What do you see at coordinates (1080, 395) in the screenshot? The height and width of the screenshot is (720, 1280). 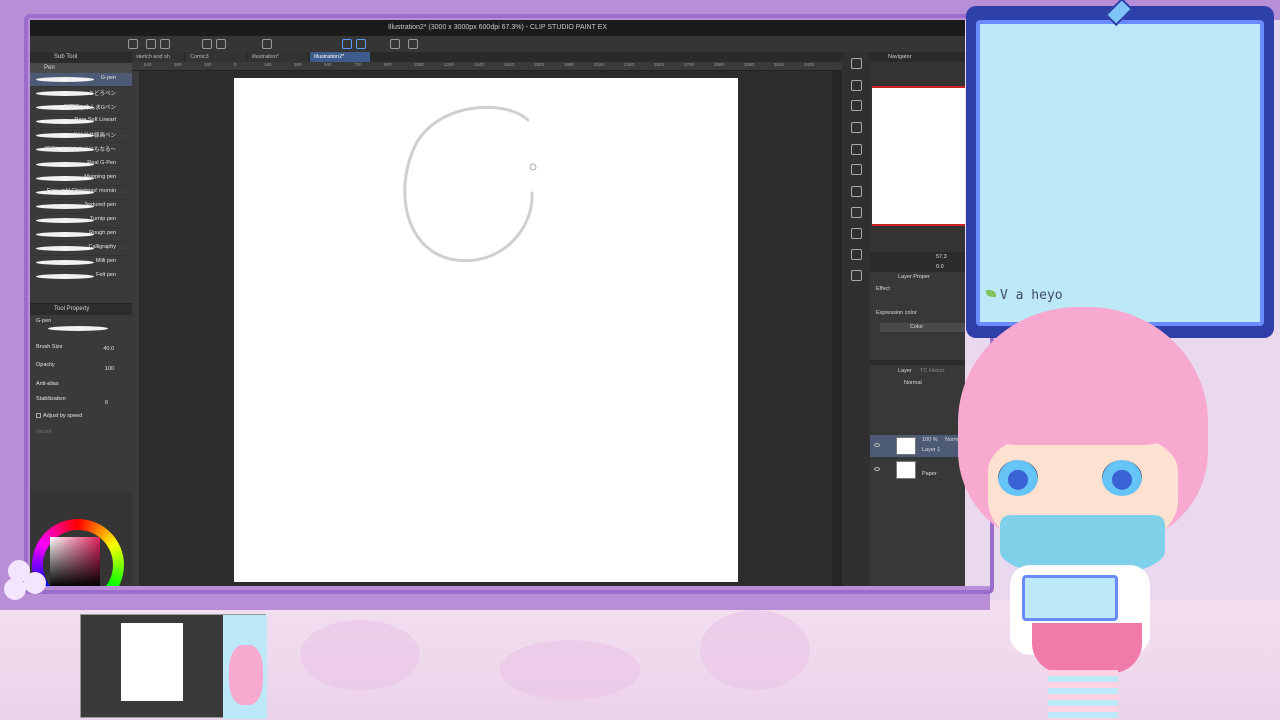 I see `avatar-bangs` at bounding box center [1080, 395].